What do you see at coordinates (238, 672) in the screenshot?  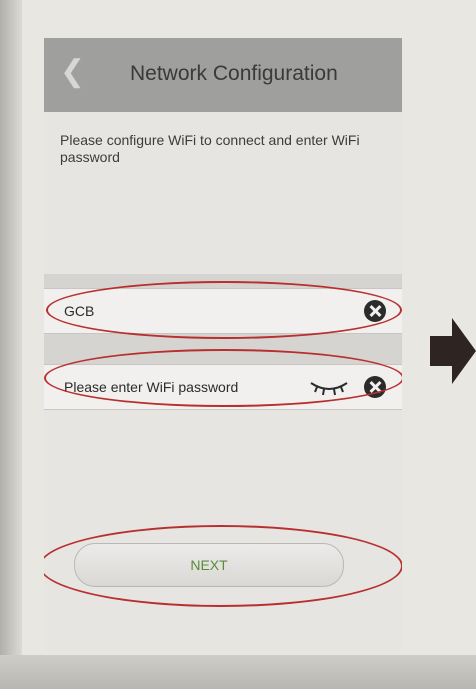 I see `page-bottom` at bounding box center [238, 672].